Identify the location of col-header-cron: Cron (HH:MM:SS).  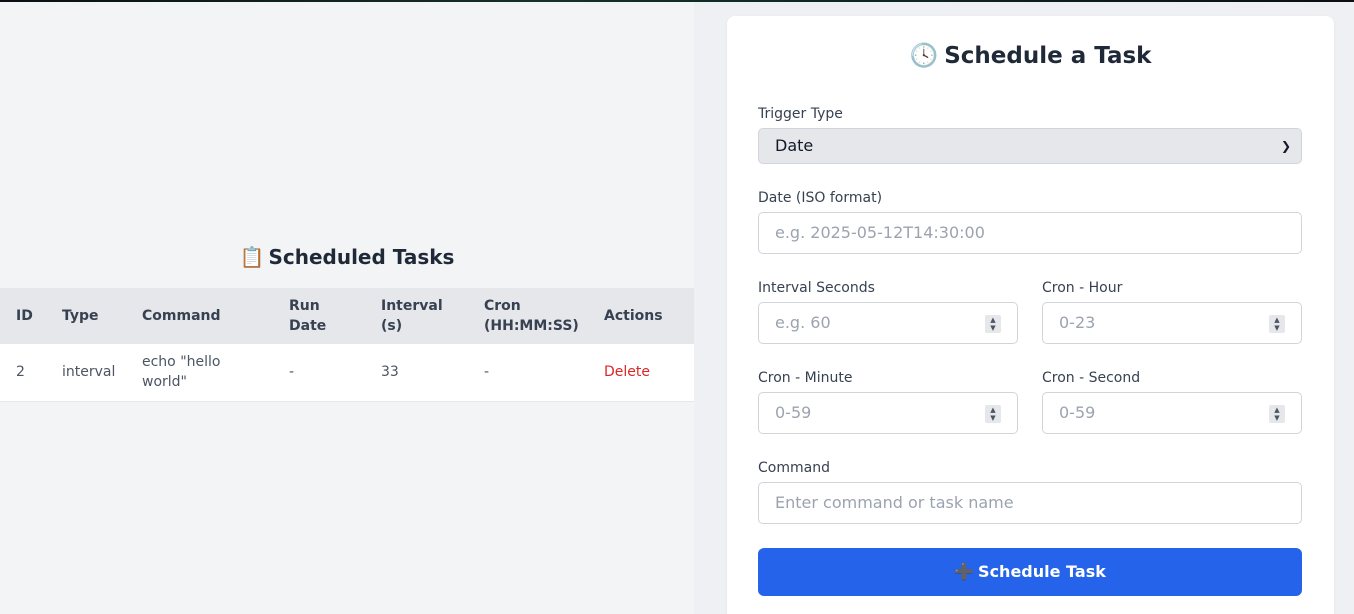
(528, 316).